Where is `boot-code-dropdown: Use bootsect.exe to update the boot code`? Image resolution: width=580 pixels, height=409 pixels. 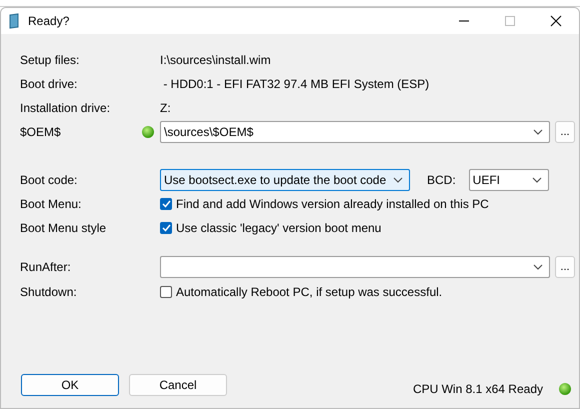 boot-code-dropdown: Use bootsect.exe to update the boot code is located at coordinates (285, 180).